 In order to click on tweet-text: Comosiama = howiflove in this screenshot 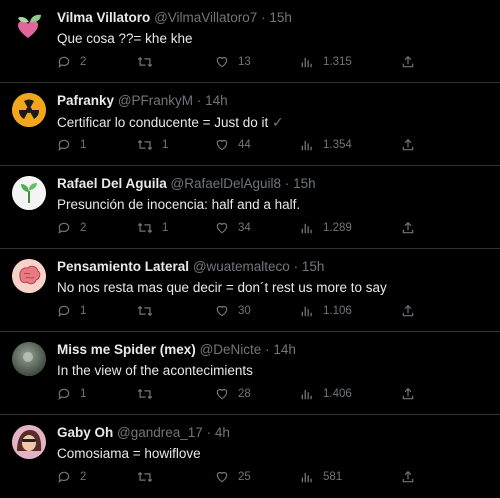, I will do `click(129, 453)`.